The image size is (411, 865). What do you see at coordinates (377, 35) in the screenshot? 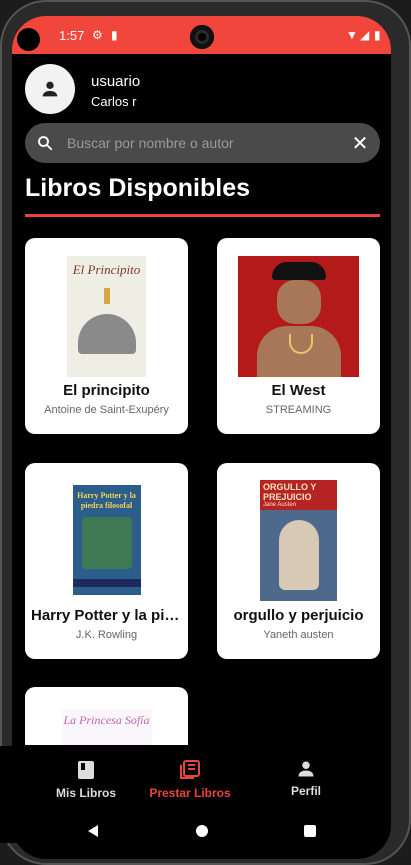
I see `battery-icon: ▮` at bounding box center [377, 35].